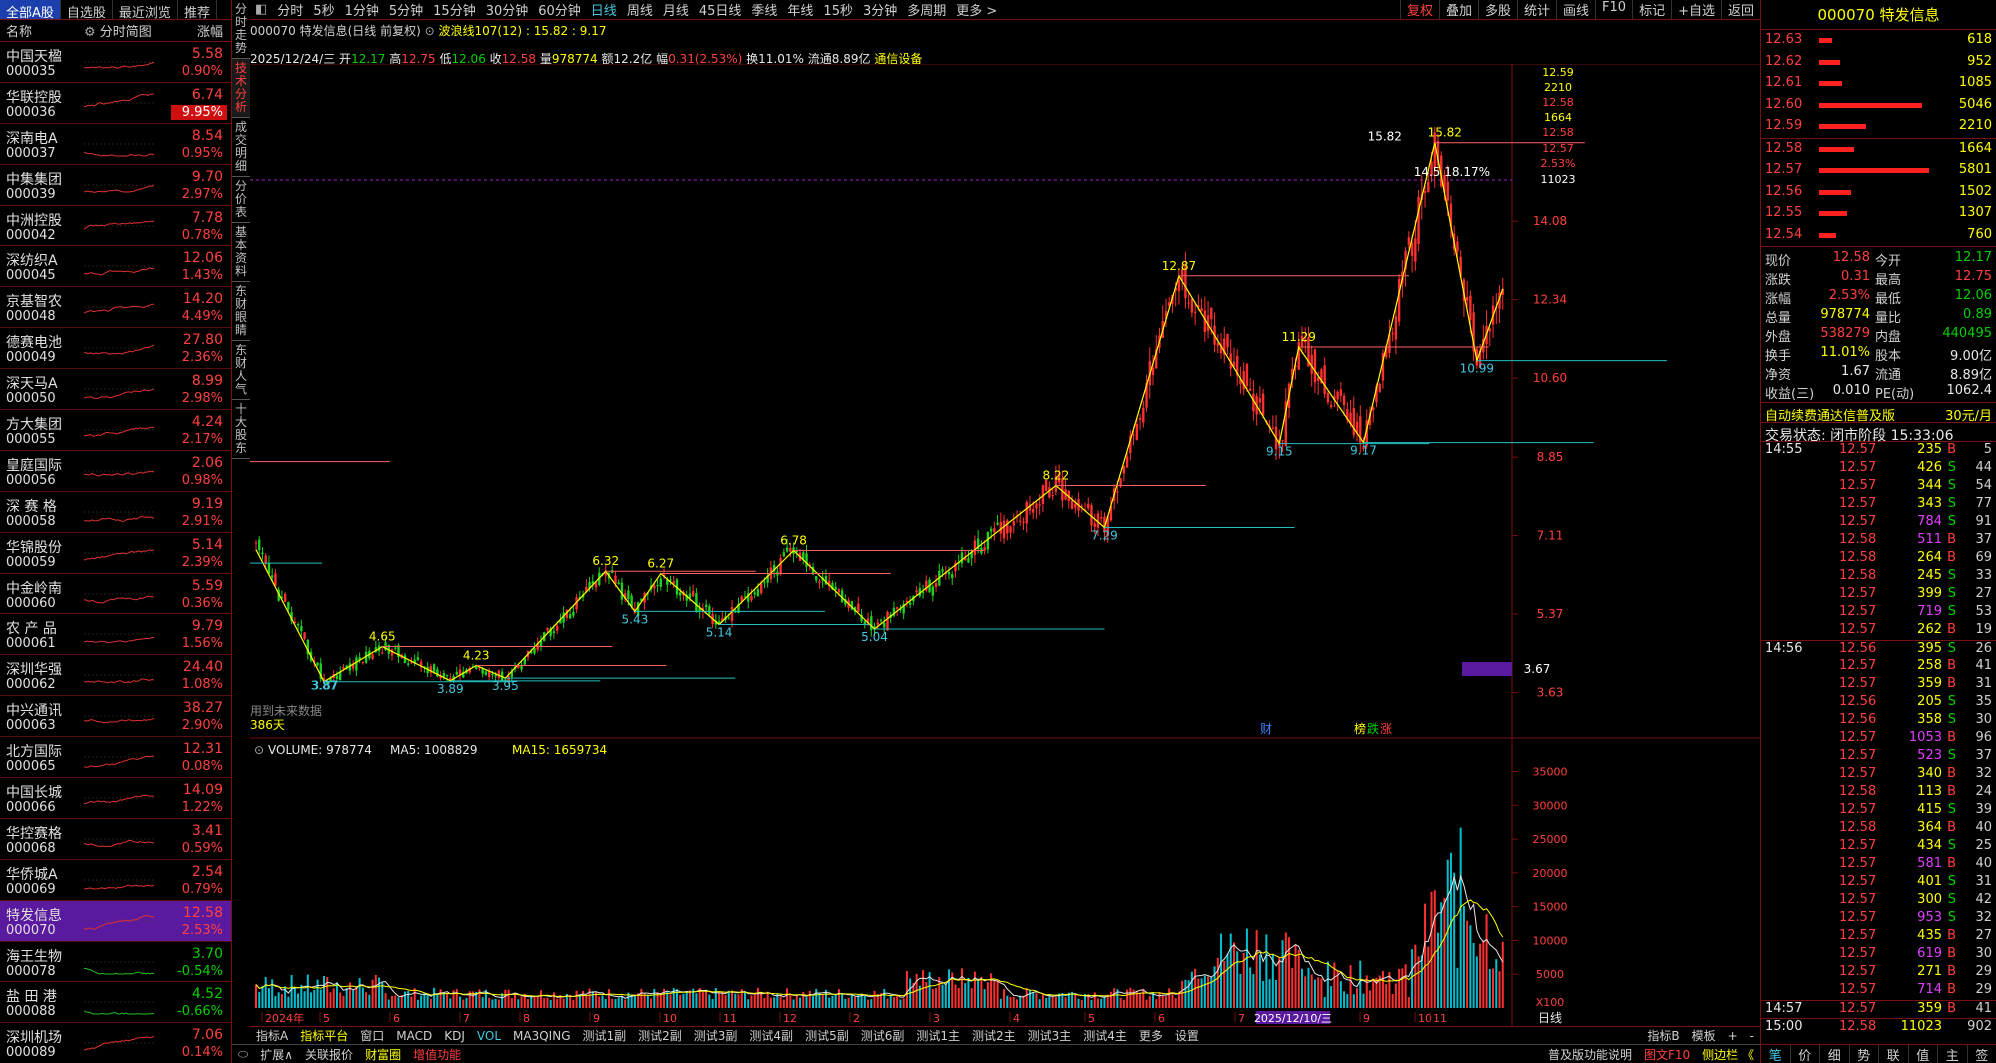 The height and width of the screenshot is (1063, 1996). What do you see at coordinates (771, 1035) in the screenshot?
I see `indicator-tab-10: 测试4副` at bounding box center [771, 1035].